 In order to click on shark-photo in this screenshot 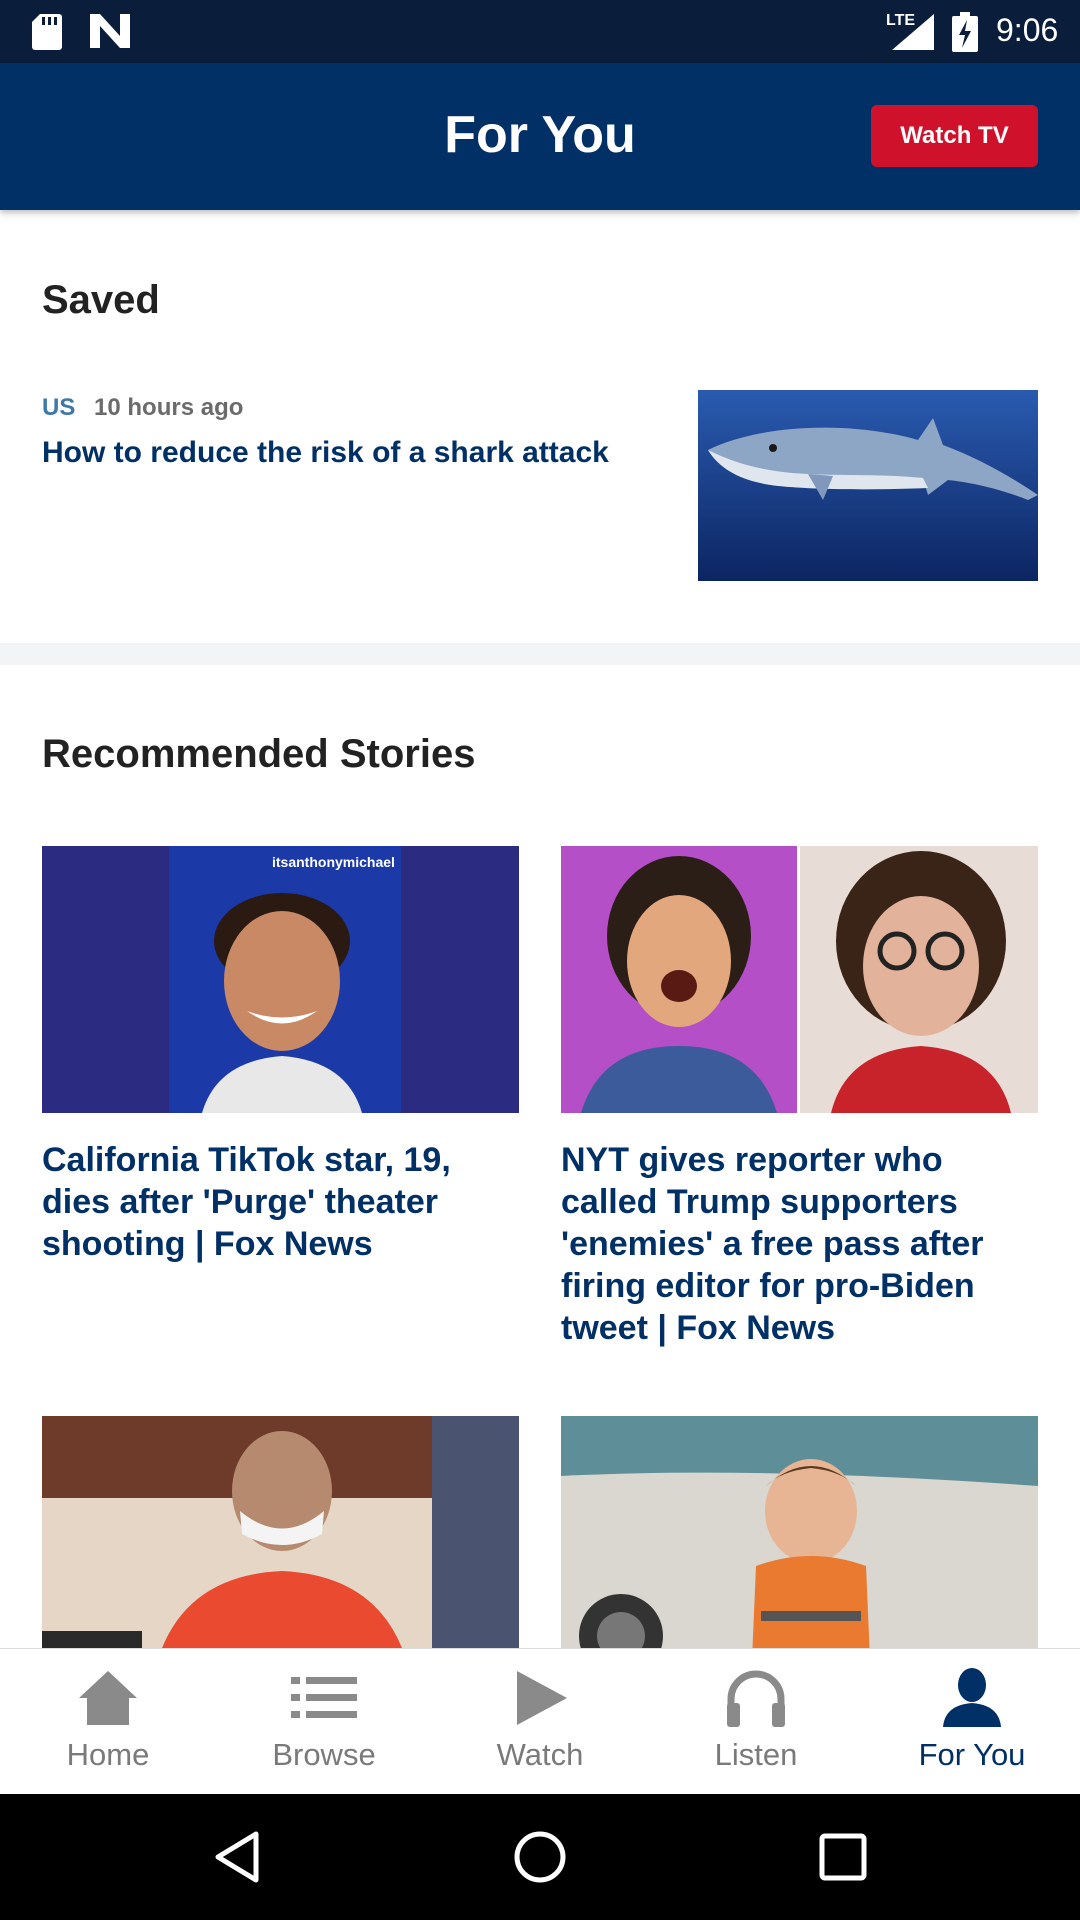, I will do `click(868, 485)`.